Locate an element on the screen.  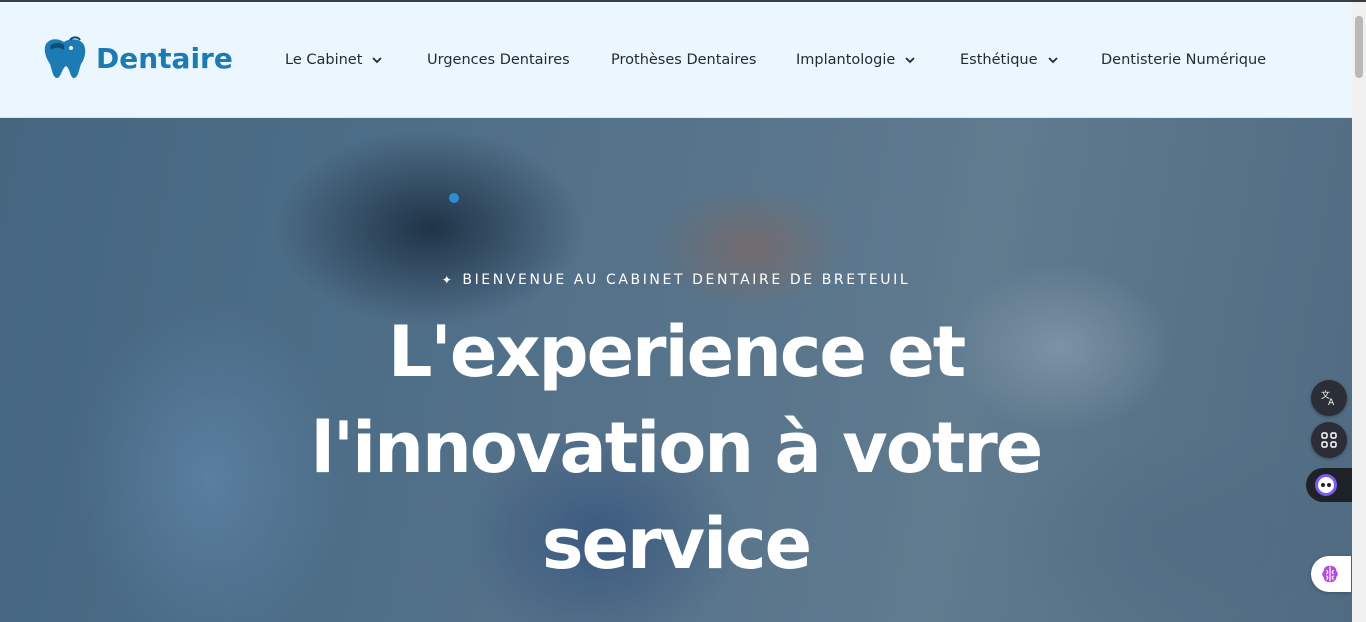
nav-item-le-cabinet: Le Cabinet is located at coordinates (334, 60).